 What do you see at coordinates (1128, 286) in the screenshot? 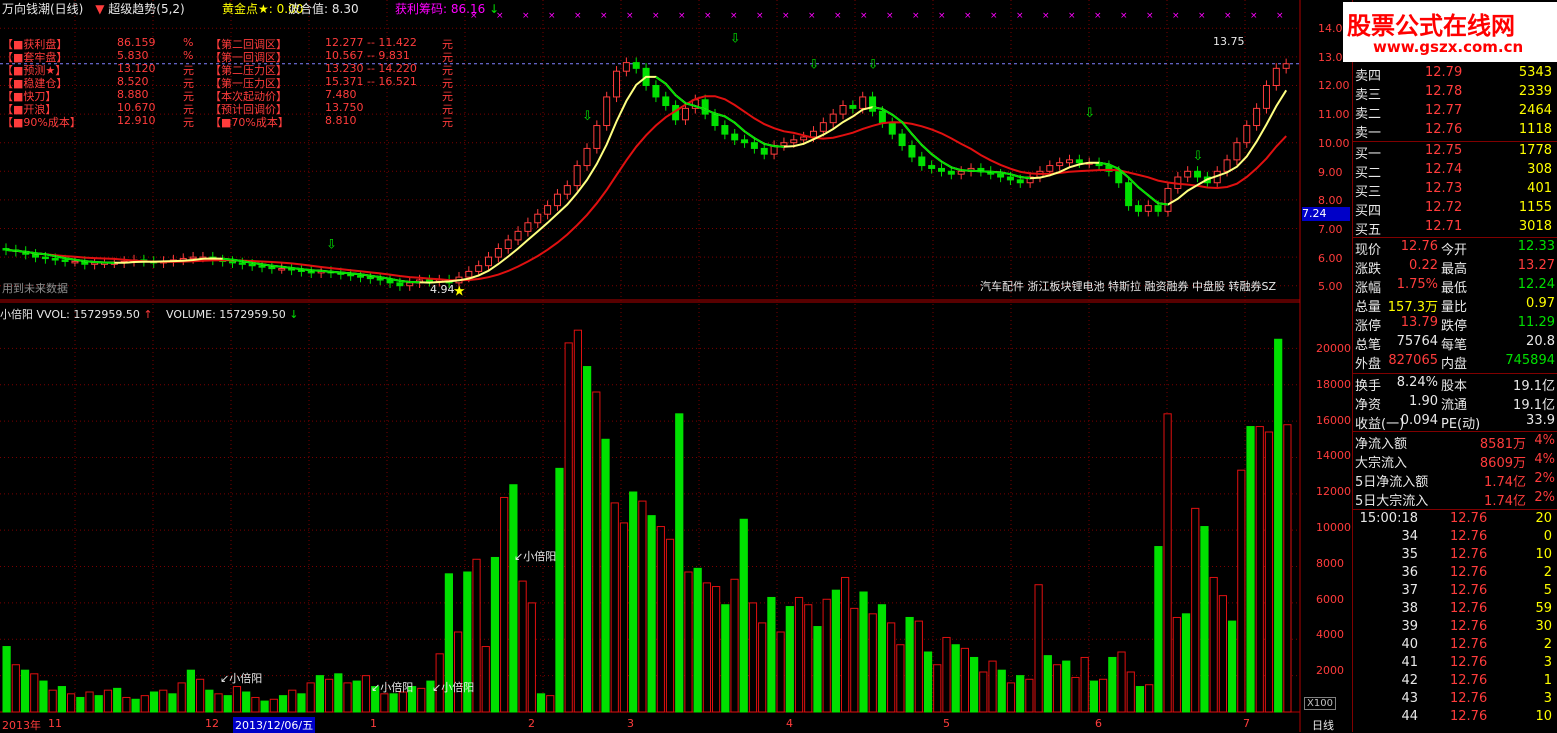
I see `sector-tags: 汽车配件 浙江板块锂电池 特斯拉 融资融券 中盘股 转融券SZ` at bounding box center [1128, 286].